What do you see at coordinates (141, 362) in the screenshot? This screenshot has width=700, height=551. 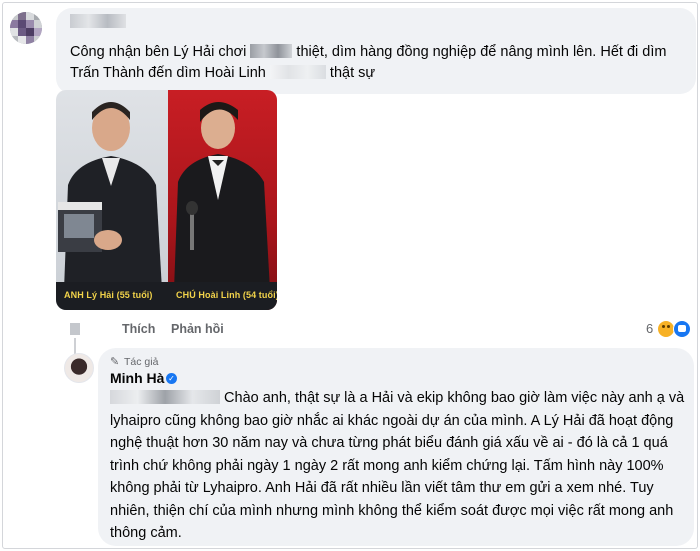 I see `author-badge: Tác giả` at bounding box center [141, 362].